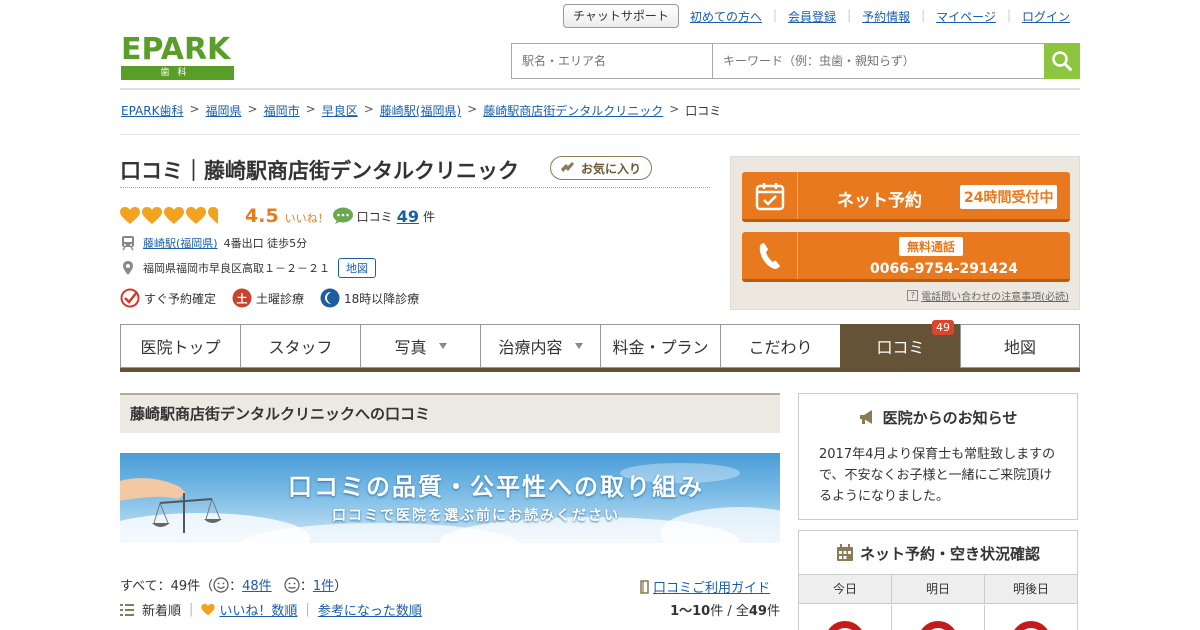 Image resolution: width=1200 pixels, height=630 pixels. I want to click on page-title: 口コミ｜藤崎駅商店街デンタルクリニック, so click(319, 171).